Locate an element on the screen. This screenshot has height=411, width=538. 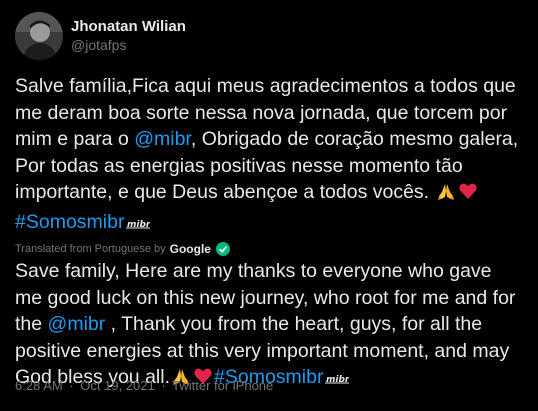
tweet-date: Oct 19, 2021 is located at coordinates (117, 385).